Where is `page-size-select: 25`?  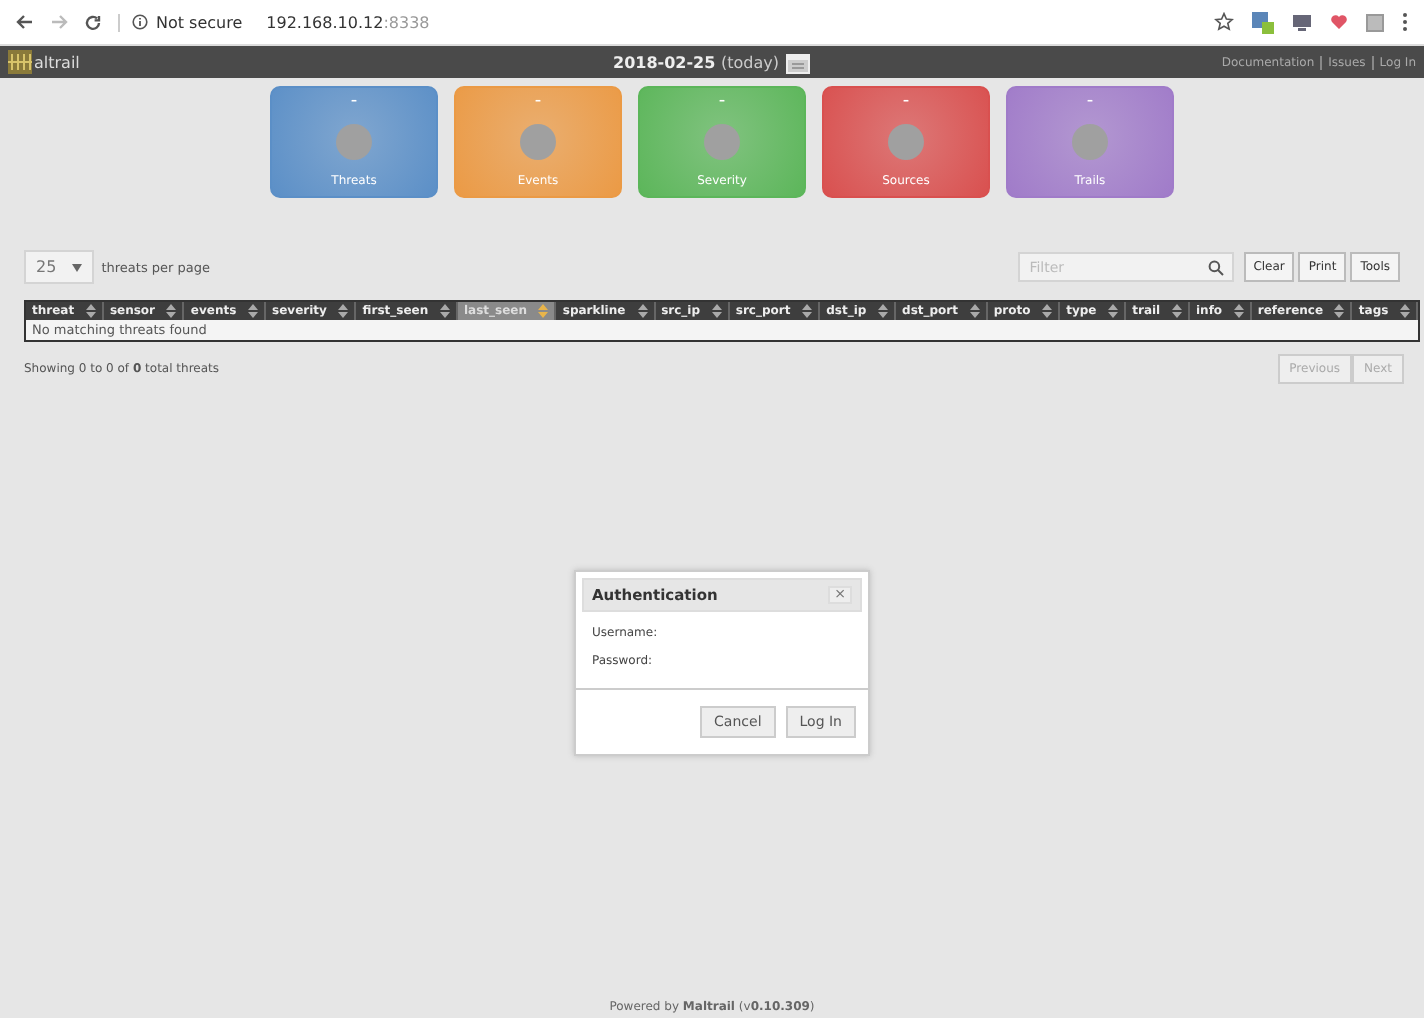 page-size-select: 25 is located at coordinates (59, 267).